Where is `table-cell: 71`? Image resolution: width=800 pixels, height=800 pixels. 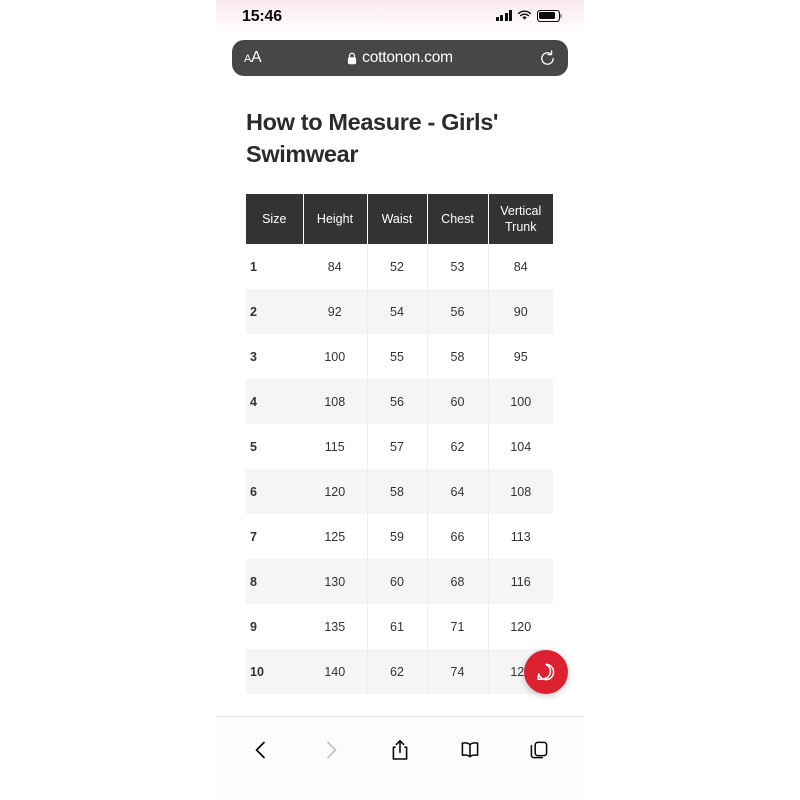
table-cell: 71 is located at coordinates (458, 626).